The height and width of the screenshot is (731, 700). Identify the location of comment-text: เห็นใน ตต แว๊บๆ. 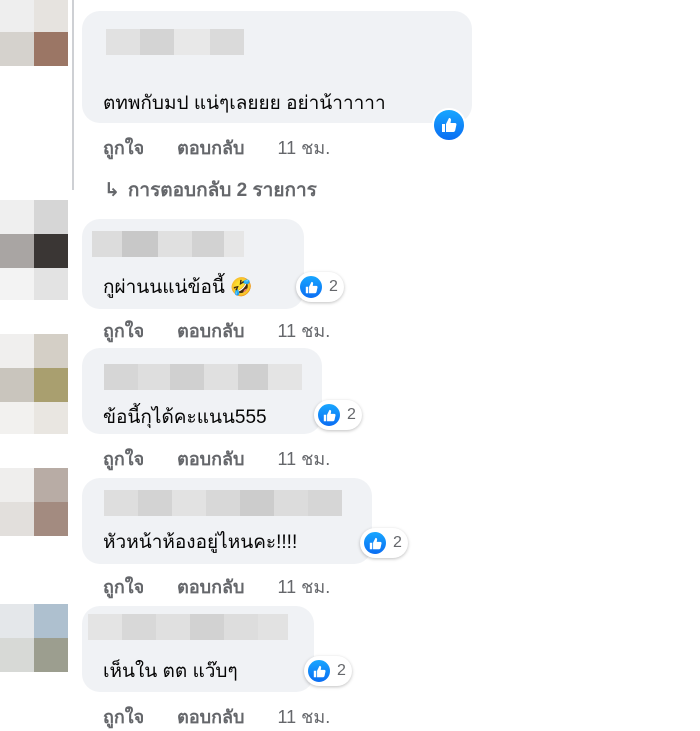
(170, 671).